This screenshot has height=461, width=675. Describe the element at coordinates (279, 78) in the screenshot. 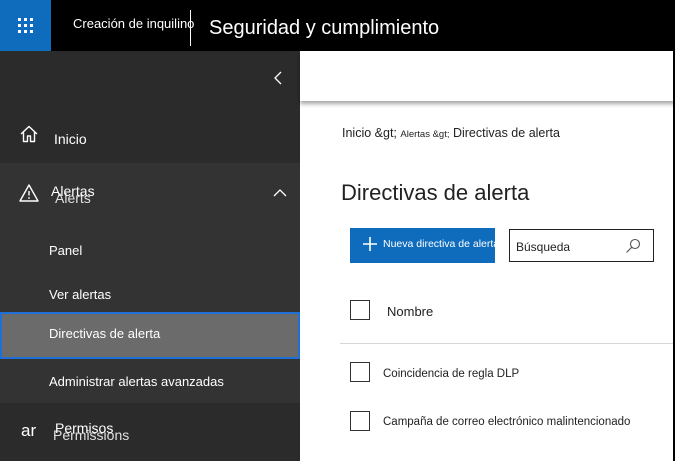

I see `collapse-nav-icon` at that location.